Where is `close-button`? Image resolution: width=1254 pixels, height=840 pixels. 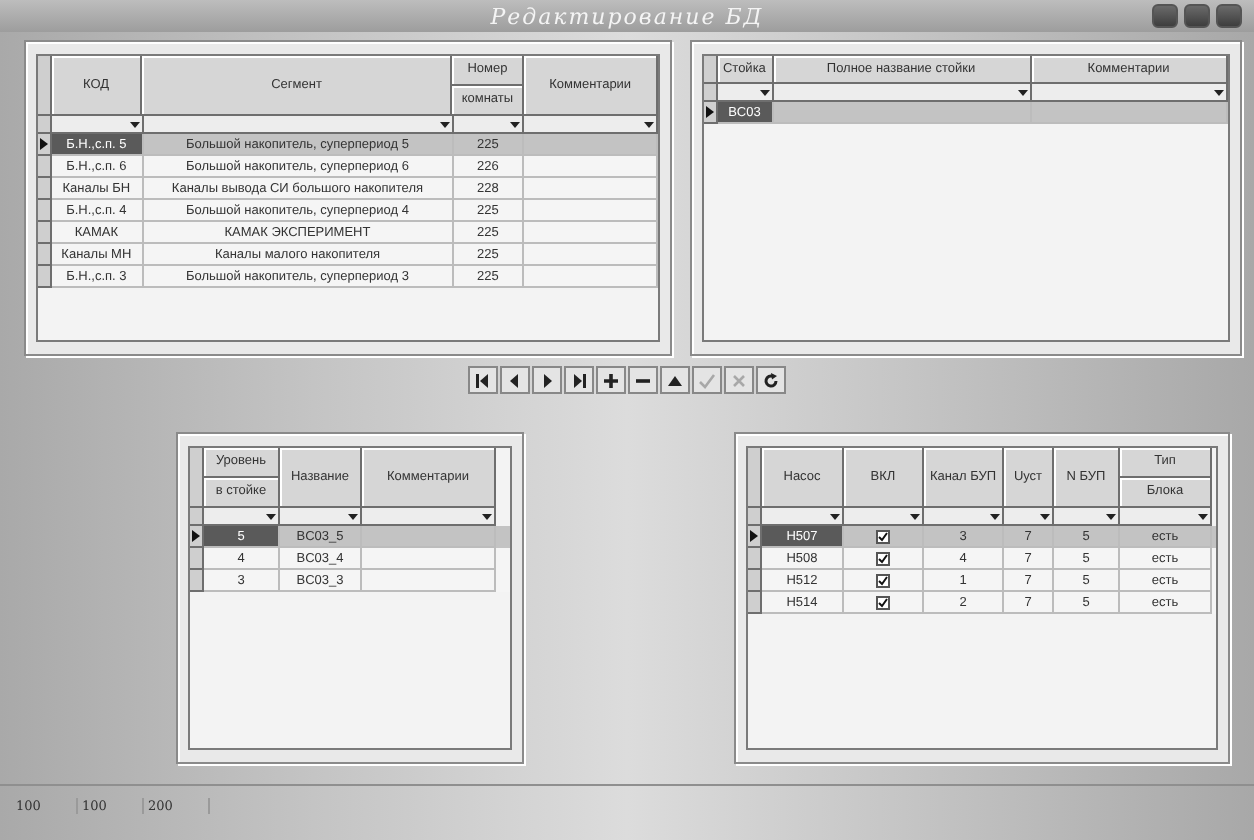 close-button is located at coordinates (1229, 16).